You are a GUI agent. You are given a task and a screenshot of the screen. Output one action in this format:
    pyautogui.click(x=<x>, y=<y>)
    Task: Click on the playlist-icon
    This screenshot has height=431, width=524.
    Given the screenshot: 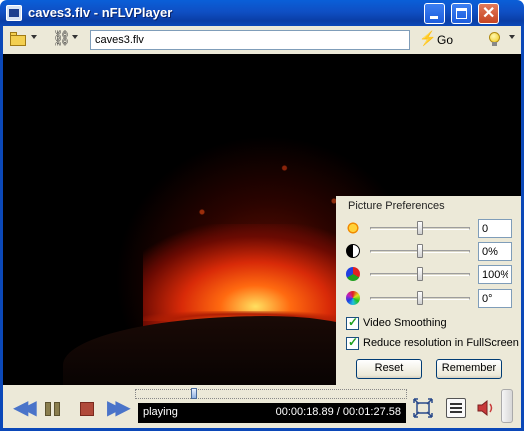 What is the action you would take?
    pyautogui.click(x=456, y=408)
    